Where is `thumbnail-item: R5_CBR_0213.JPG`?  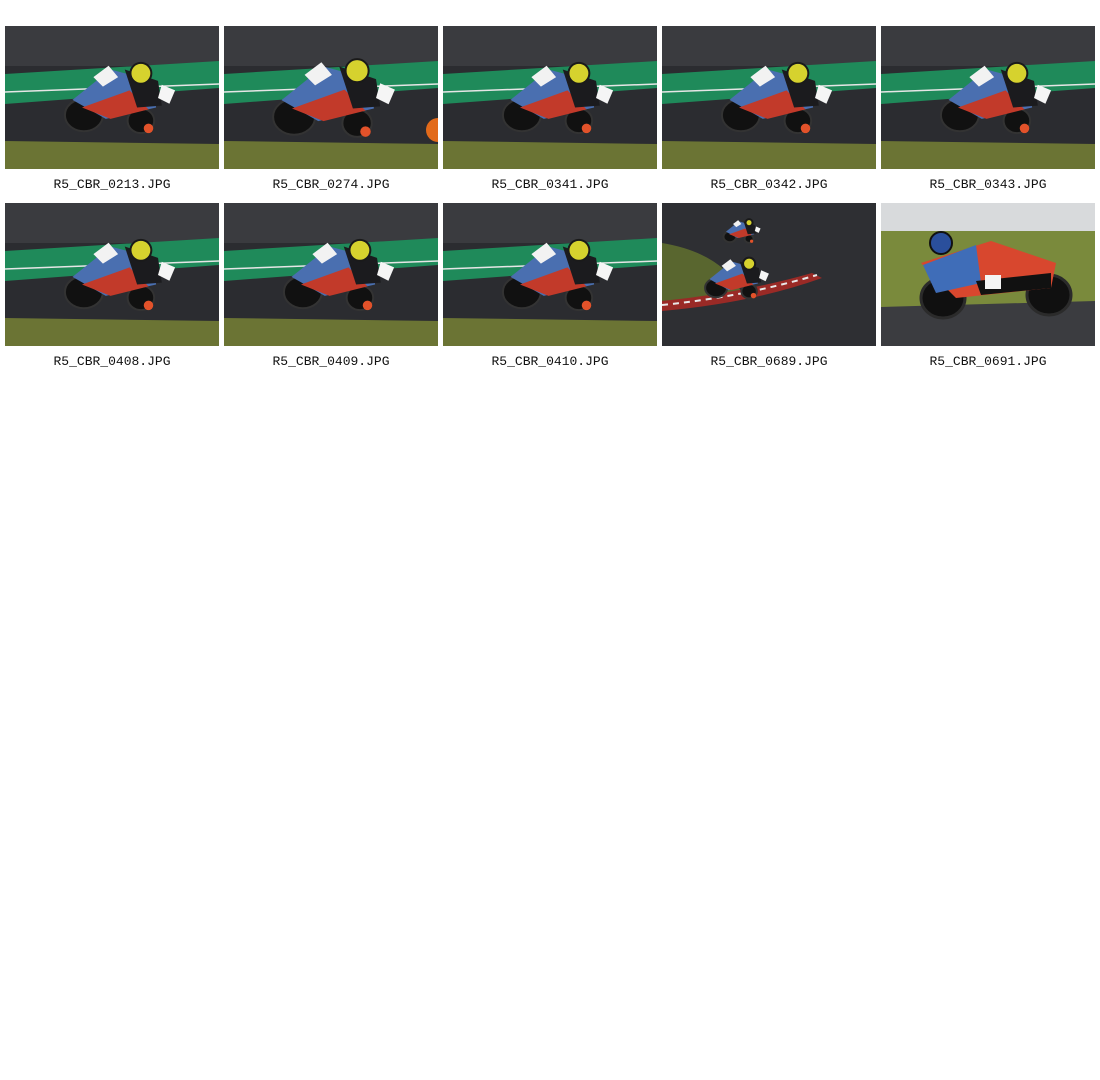 thumbnail-item: R5_CBR_0213.JPG is located at coordinates (112, 109).